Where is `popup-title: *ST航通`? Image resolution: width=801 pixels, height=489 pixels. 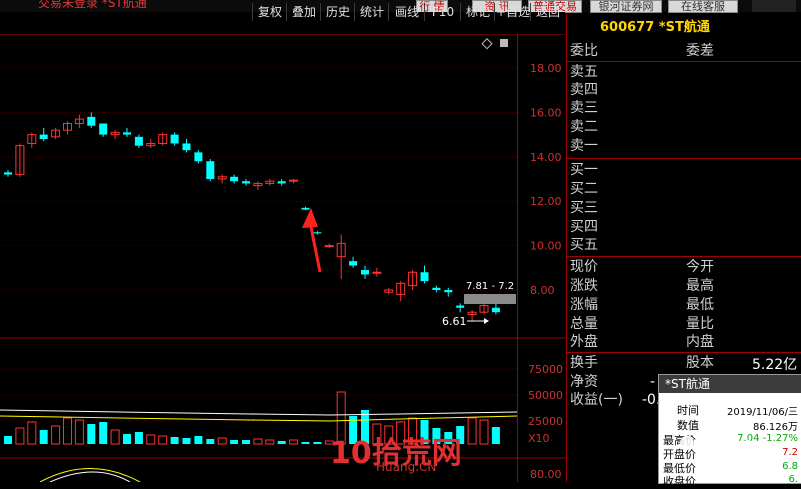 popup-title: *ST航通 is located at coordinates (730, 384).